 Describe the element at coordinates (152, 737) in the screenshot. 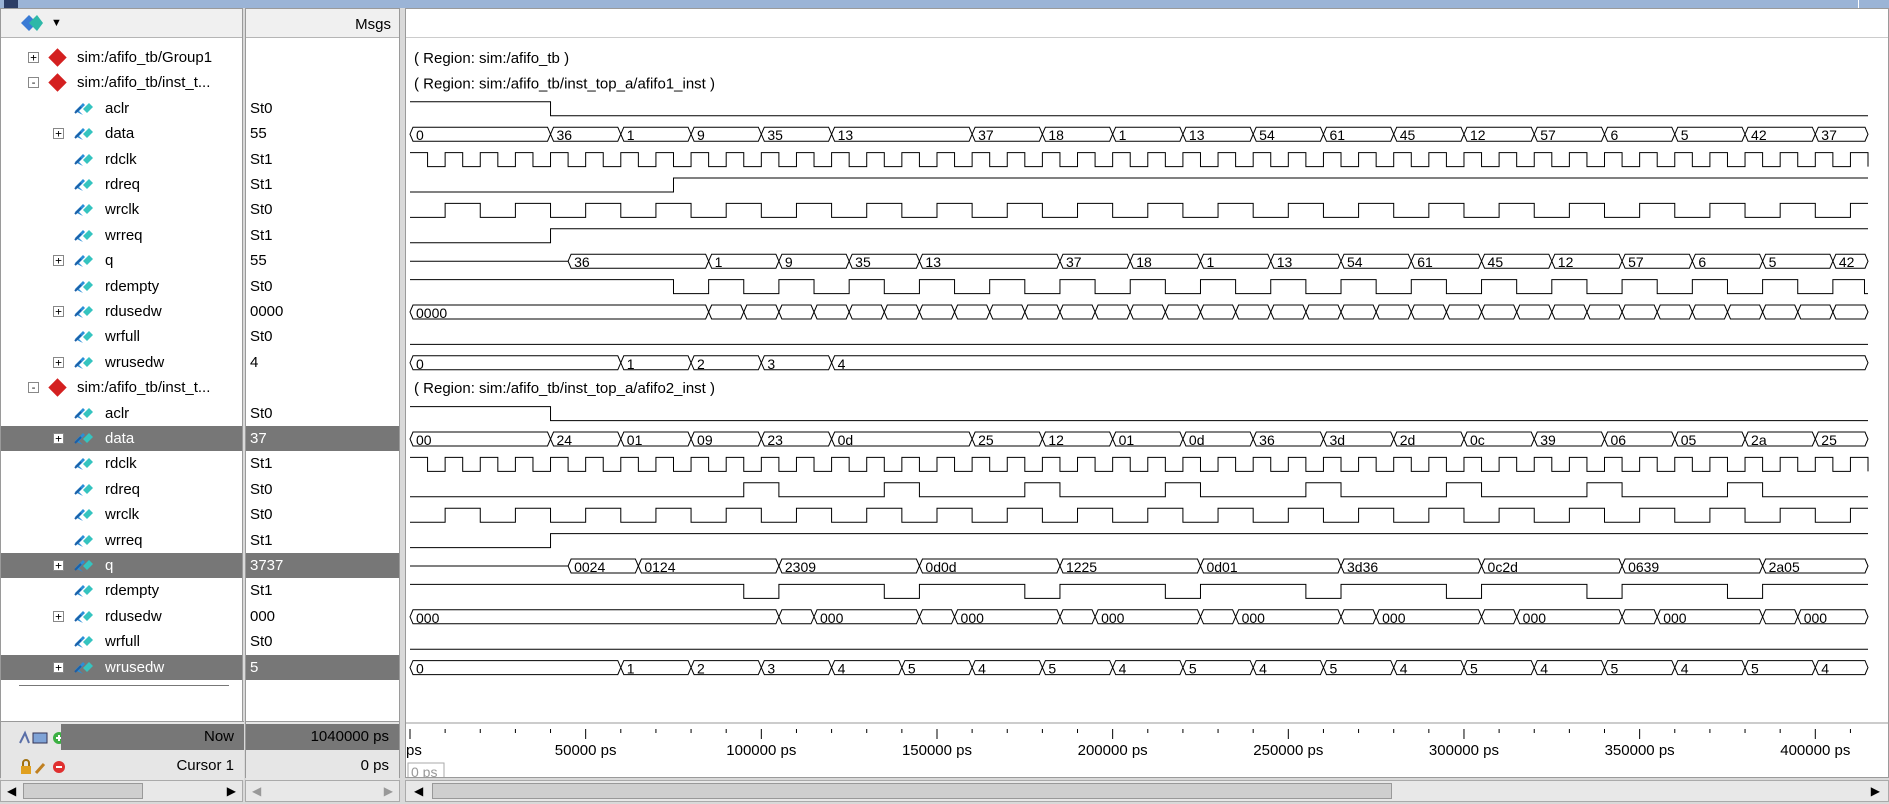

I see `now-label-cell: Now` at that location.